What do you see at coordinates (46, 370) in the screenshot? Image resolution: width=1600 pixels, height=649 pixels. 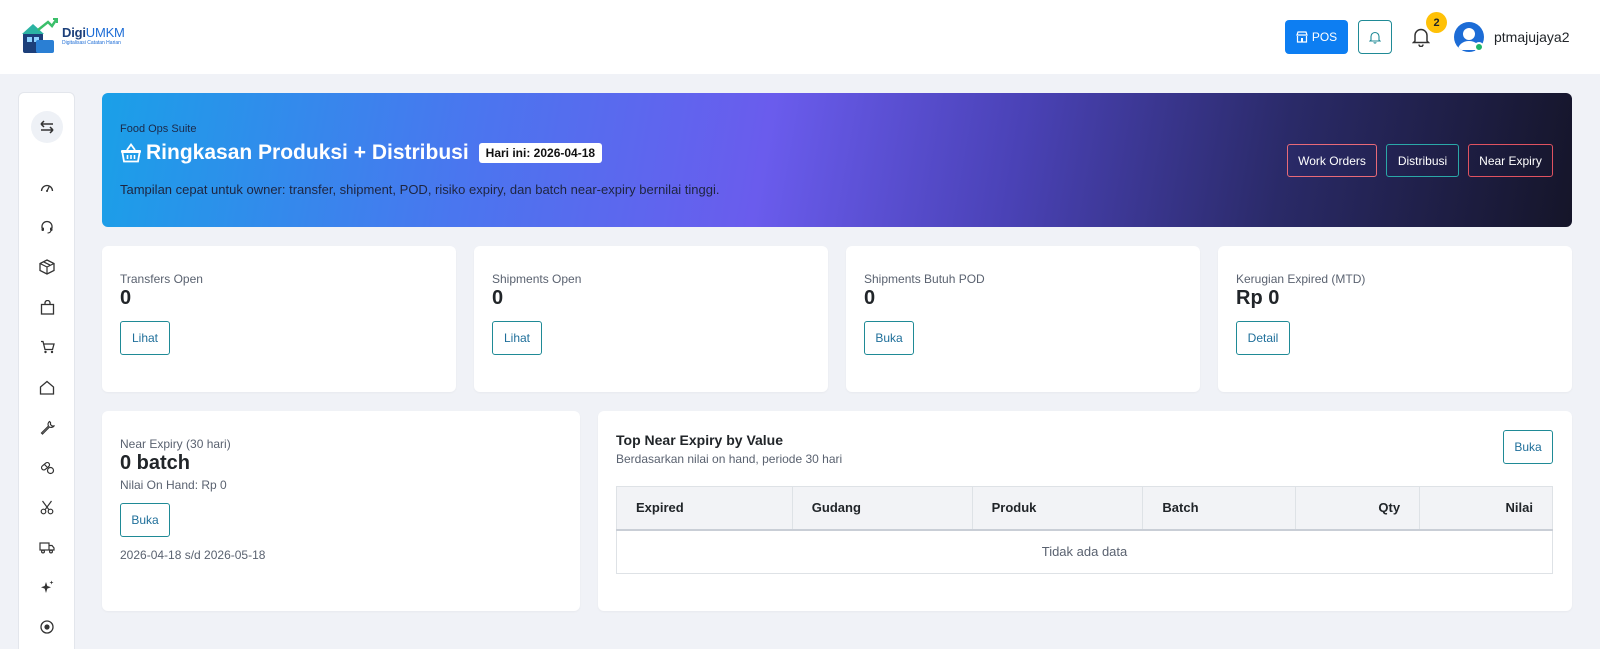 I see `sidebar` at bounding box center [46, 370].